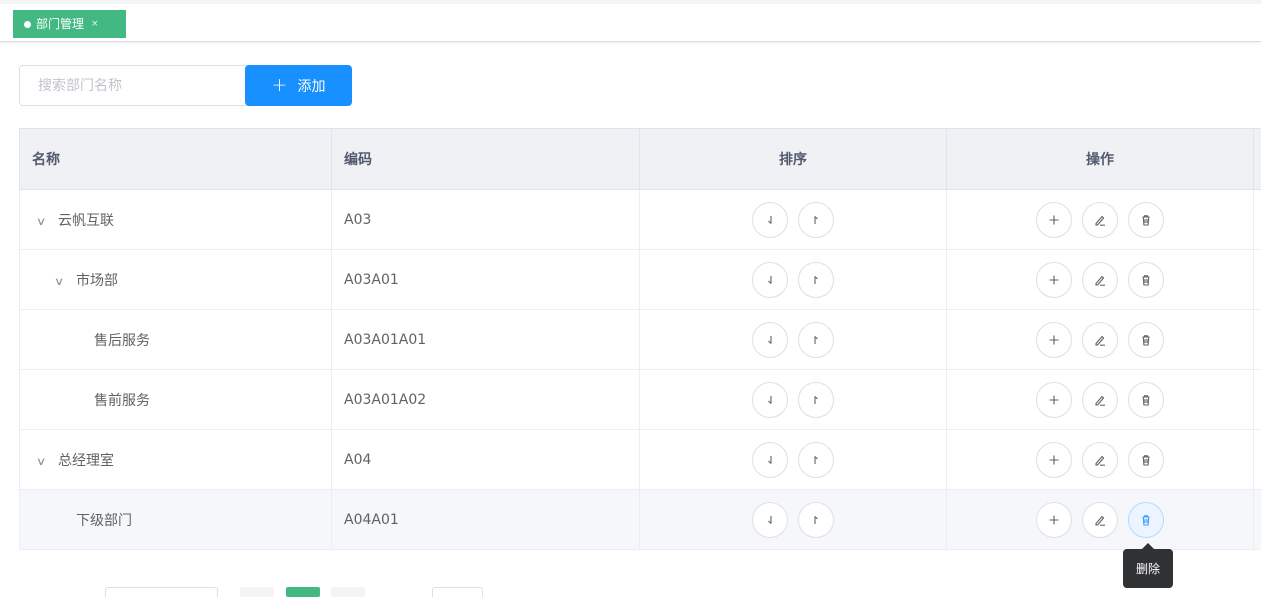 This screenshot has height=597, width=1261. Describe the element at coordinates (257, 592) in the screenshot. I see `prev-page-button` at that location.